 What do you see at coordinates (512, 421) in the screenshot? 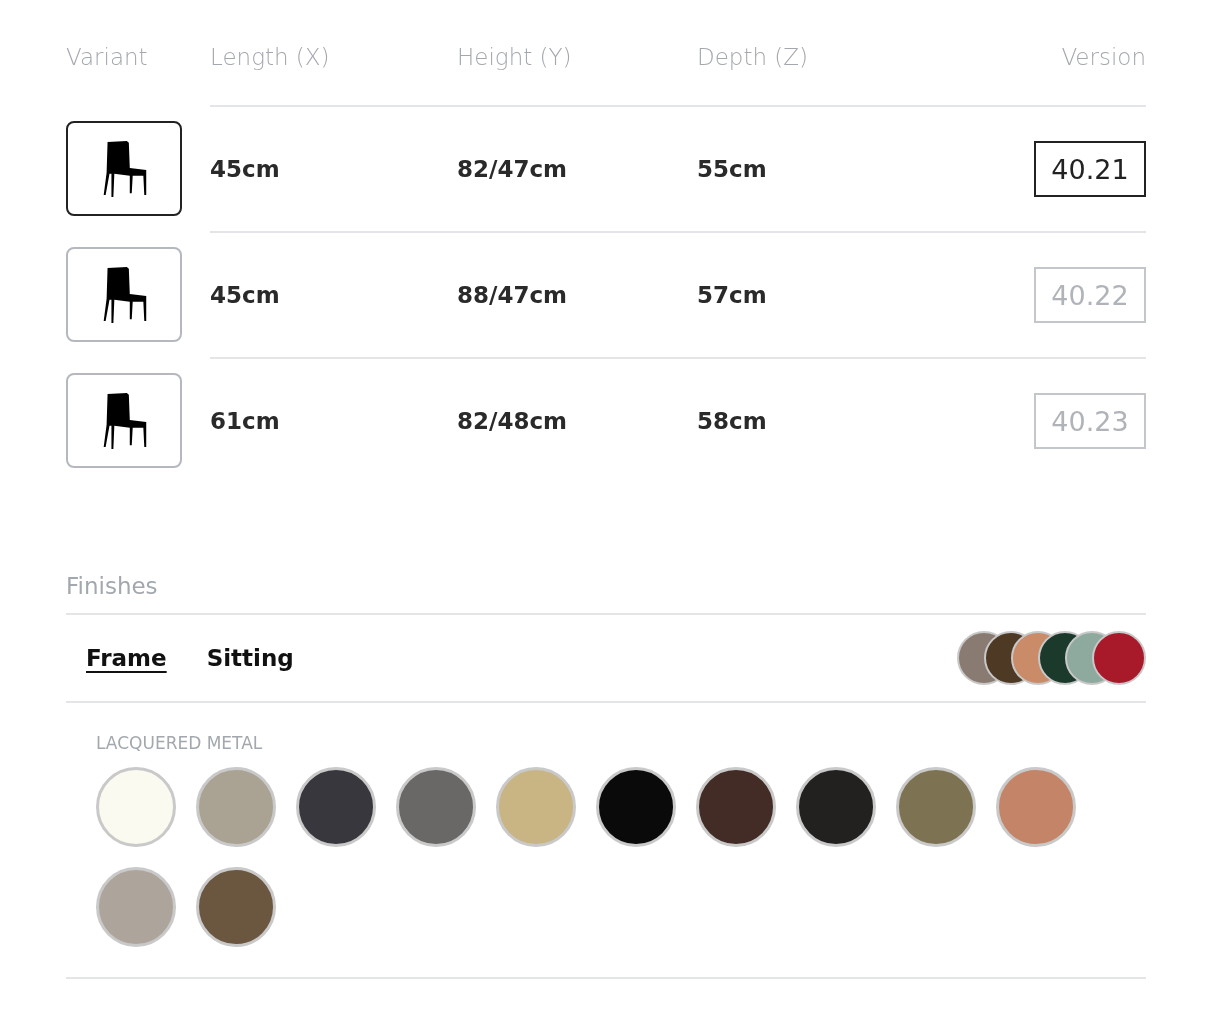
I see `table-cell-text: 82/48cm` at bounding box center [512, 421].